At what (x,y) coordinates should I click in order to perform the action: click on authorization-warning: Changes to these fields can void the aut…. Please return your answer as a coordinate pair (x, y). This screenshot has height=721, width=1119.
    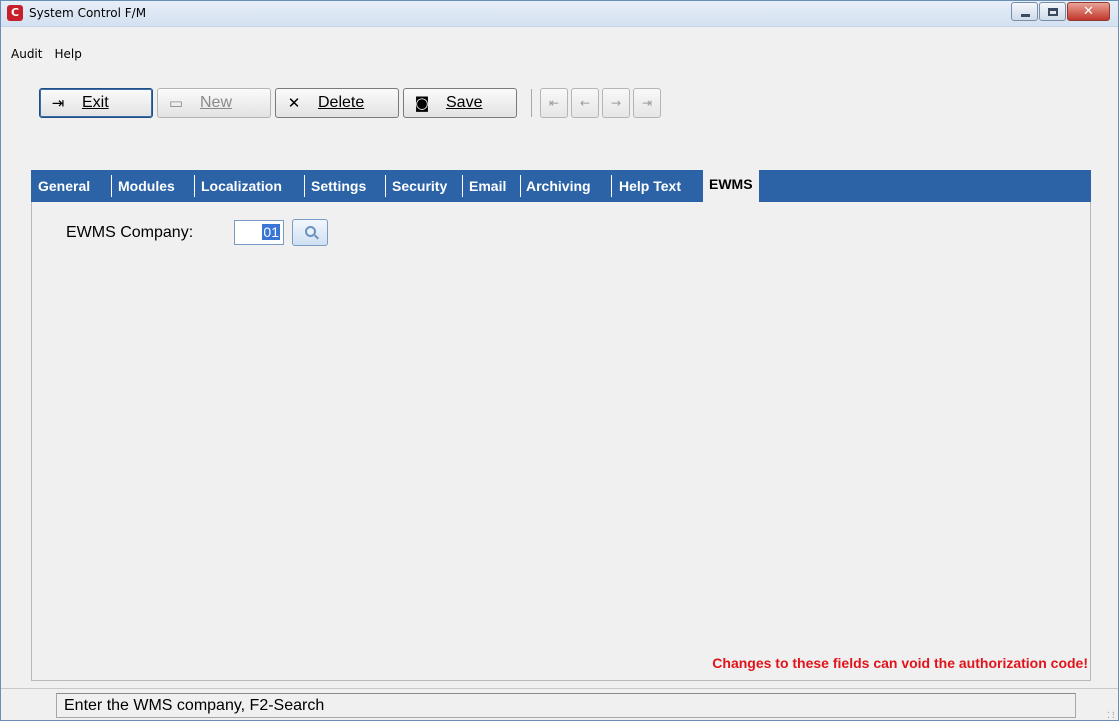
    Looking at the image, I should click on (900, 663).